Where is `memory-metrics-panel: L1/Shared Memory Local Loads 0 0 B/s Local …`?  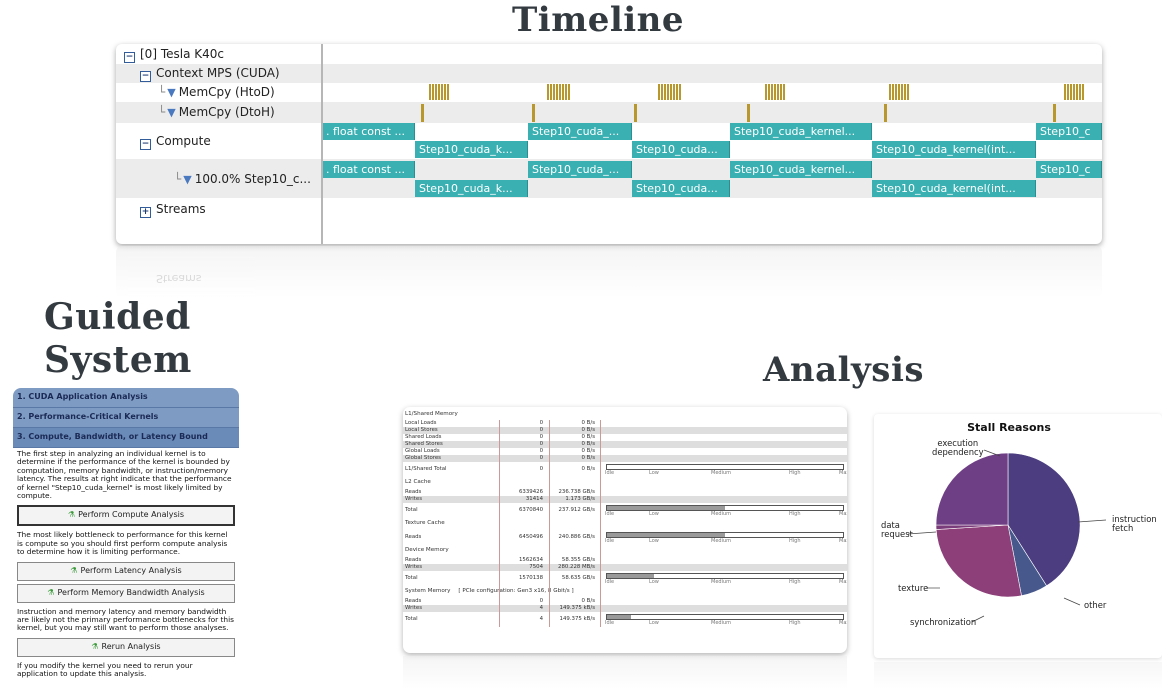
memory-metrics-panel: L1/Shared Memory Local Loads 0 0 B/s Local … is located at coordinates (625, 530).